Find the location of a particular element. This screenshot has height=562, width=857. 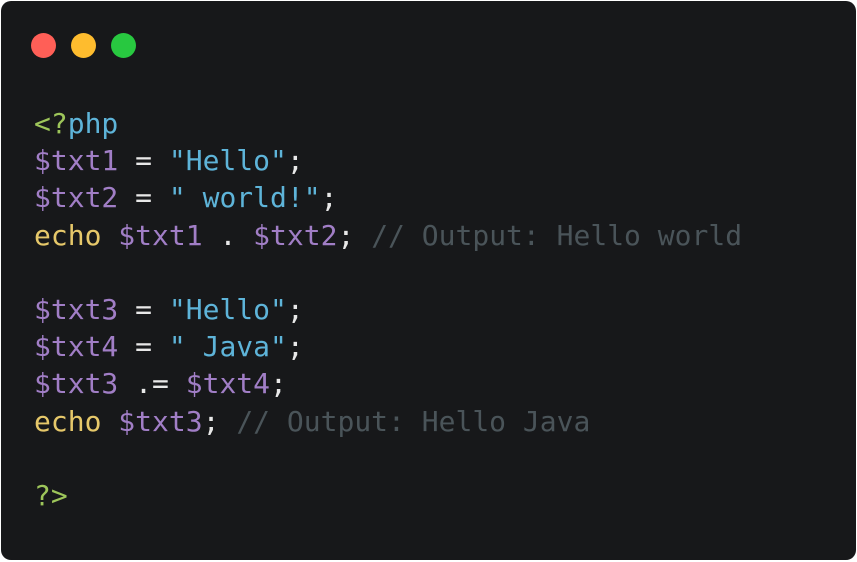

minimize-button-icon is located at coordinates (83, 45).